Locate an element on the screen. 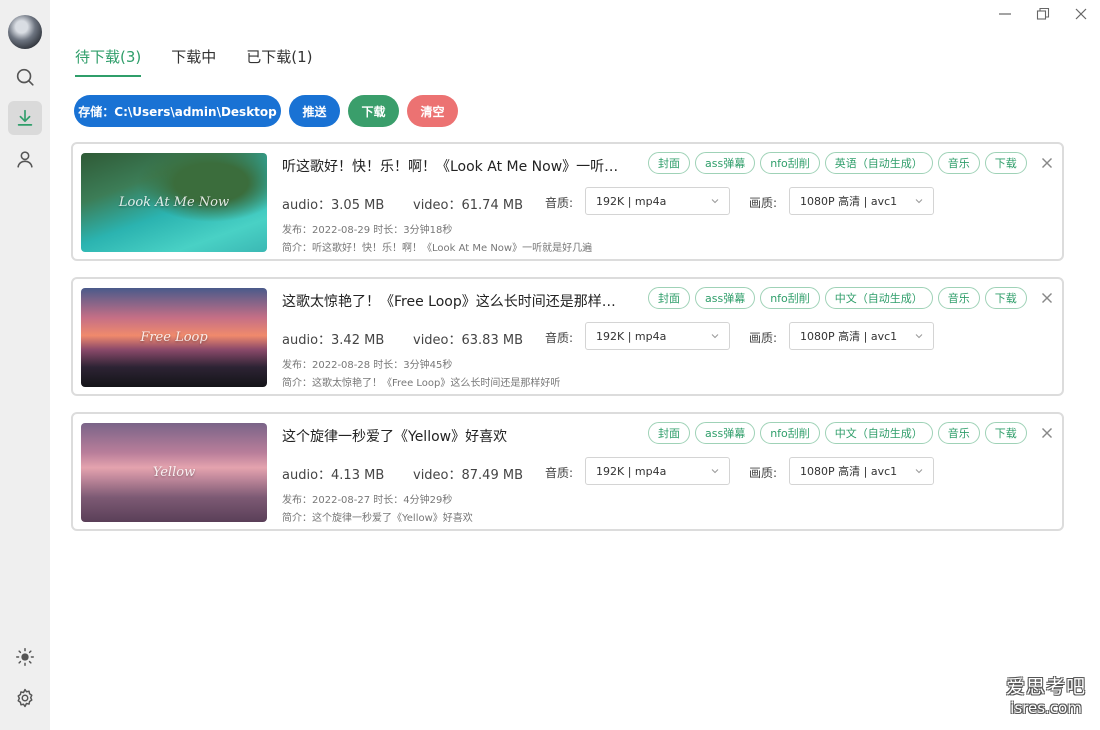 Image resolution: width=1100 pixels, height=730 pixels. theme-toggle-button is located at coordinates (25, 657).